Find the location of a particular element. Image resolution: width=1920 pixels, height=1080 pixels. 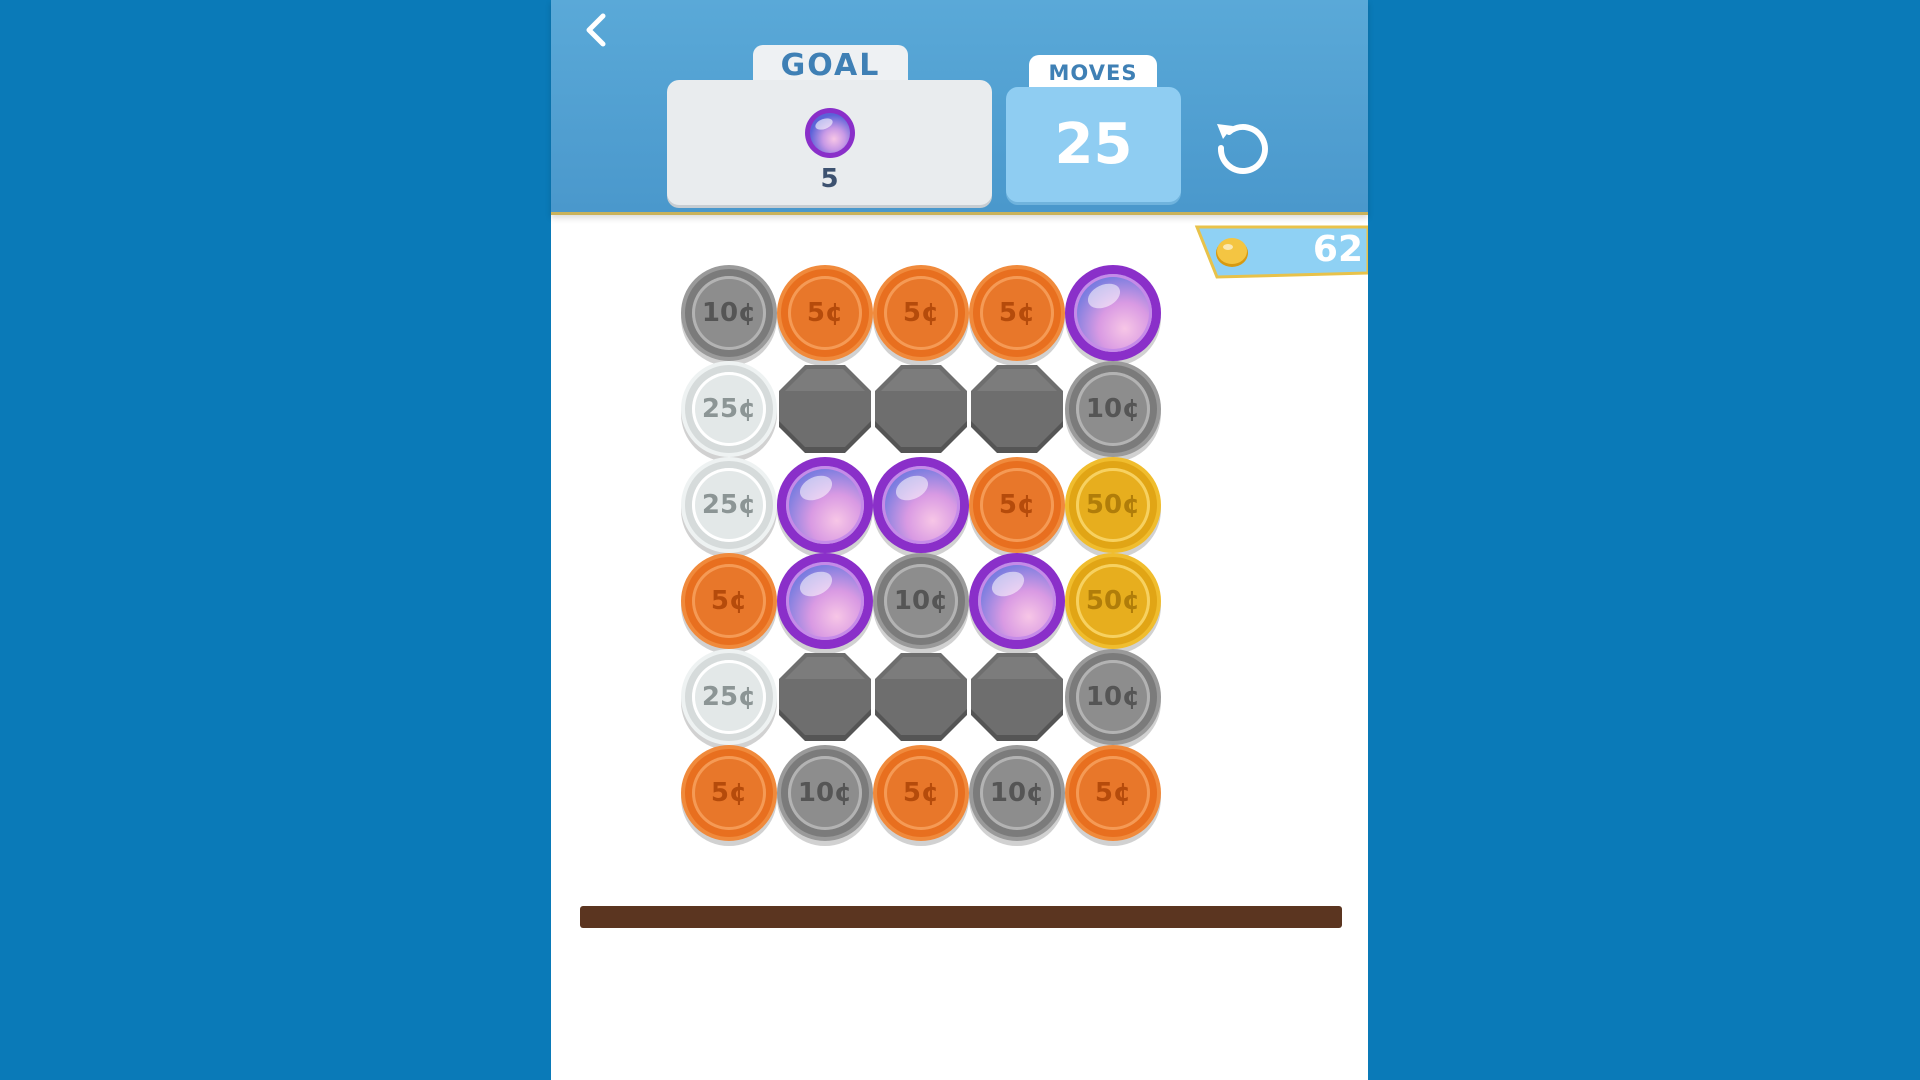

goal-label: GOAL is located at coordinates (830, 65).